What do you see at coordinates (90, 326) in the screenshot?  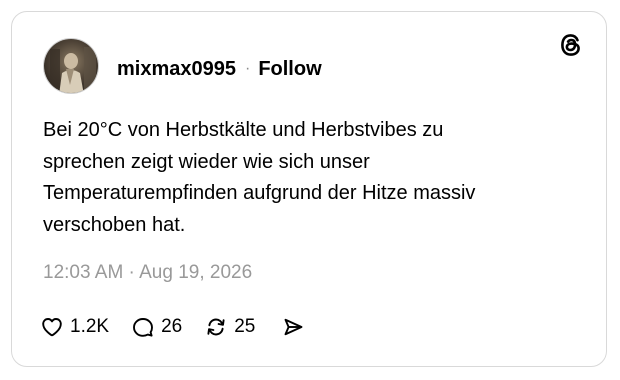 I see `like-count: 1.2K` at bounding box center [90, 326].